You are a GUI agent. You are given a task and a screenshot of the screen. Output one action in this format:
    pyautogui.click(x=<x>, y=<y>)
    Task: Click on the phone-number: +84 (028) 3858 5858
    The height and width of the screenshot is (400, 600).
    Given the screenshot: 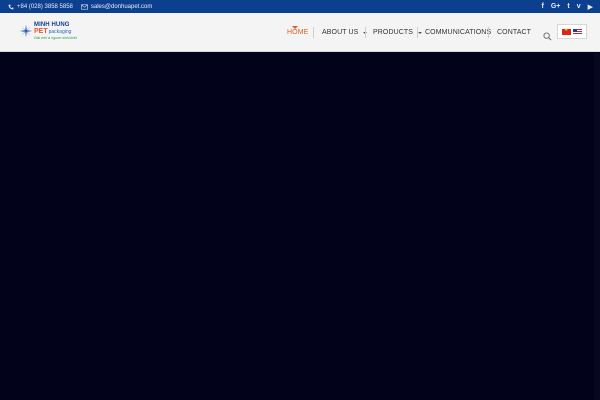 What is the action you would take?
    pyautogui.click(x=45, y=6)
    